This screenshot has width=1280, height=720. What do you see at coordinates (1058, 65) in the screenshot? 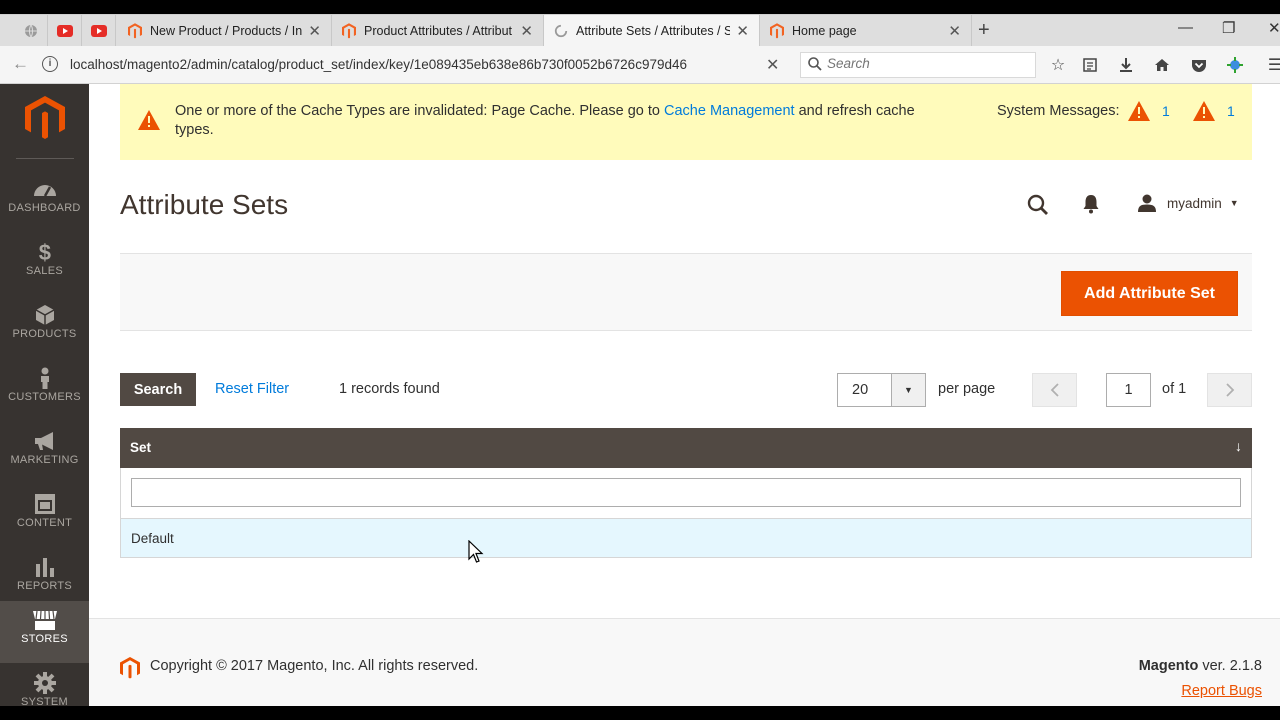
I see `bookmark-star-icon: ☆` at bounding box center [1058, 65].